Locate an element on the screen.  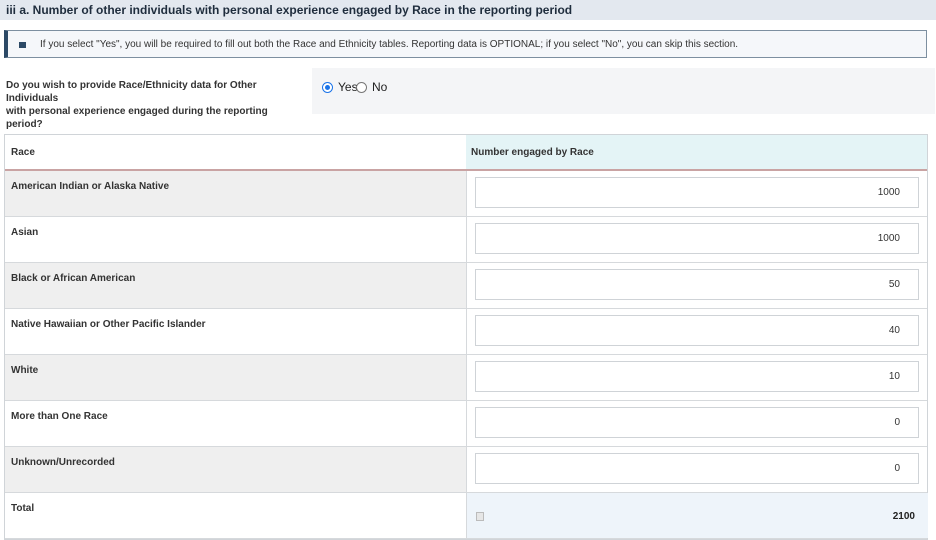
total-label: Total is located at coordinates (23, 508).